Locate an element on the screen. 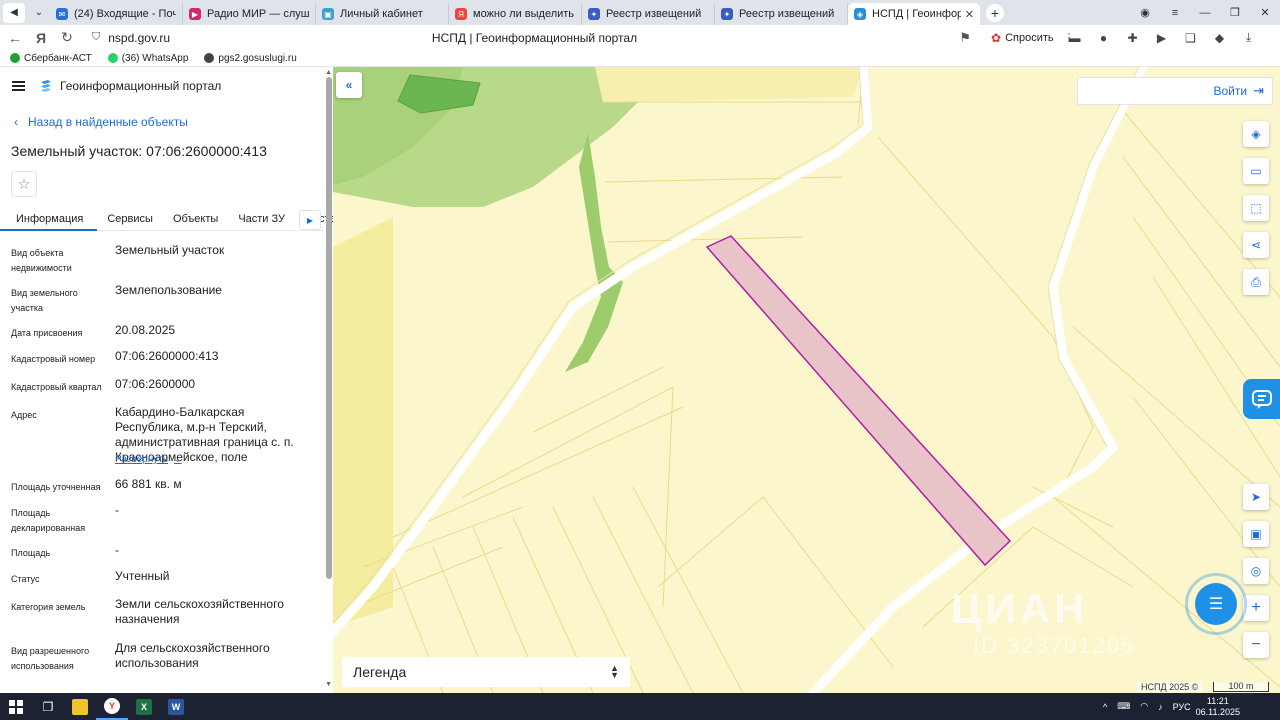  back-arrow-icon: ← is located at coordinates (15, 38).